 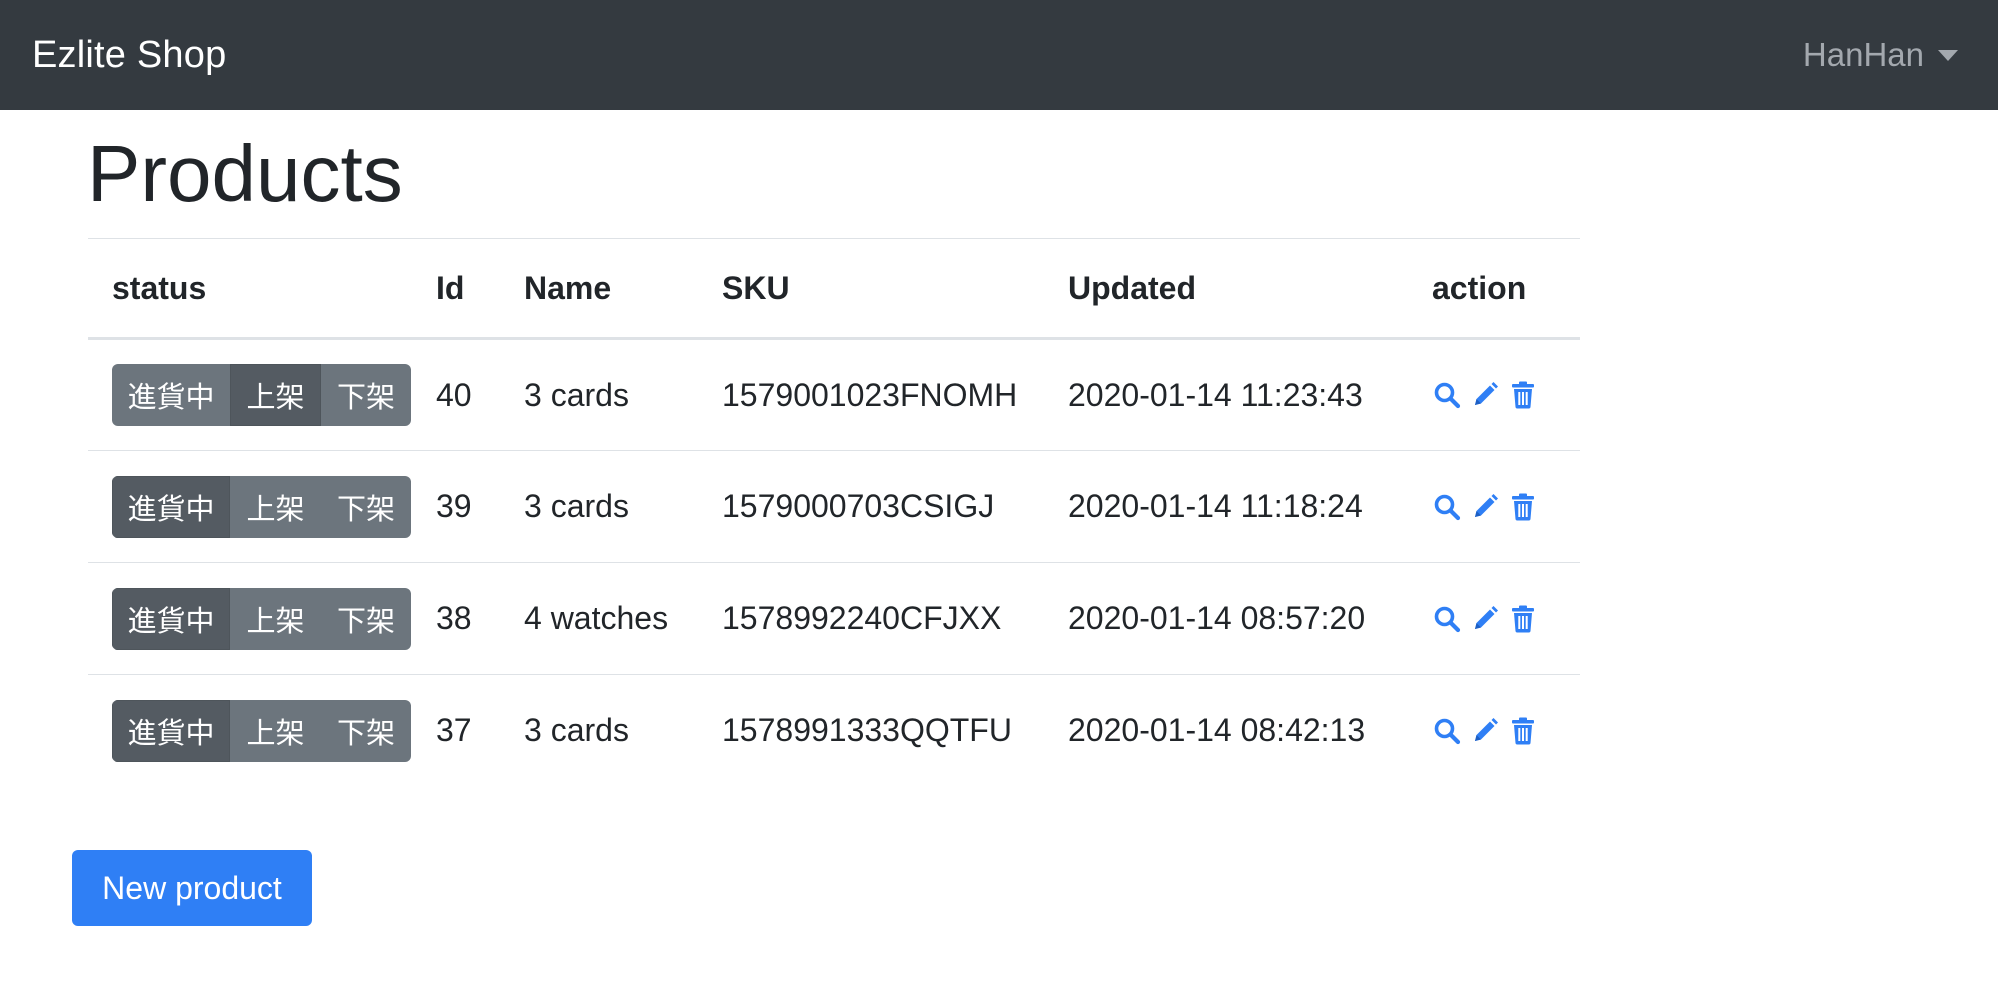 I want to click on caret-down-icon, so click(x=1948, y=55).